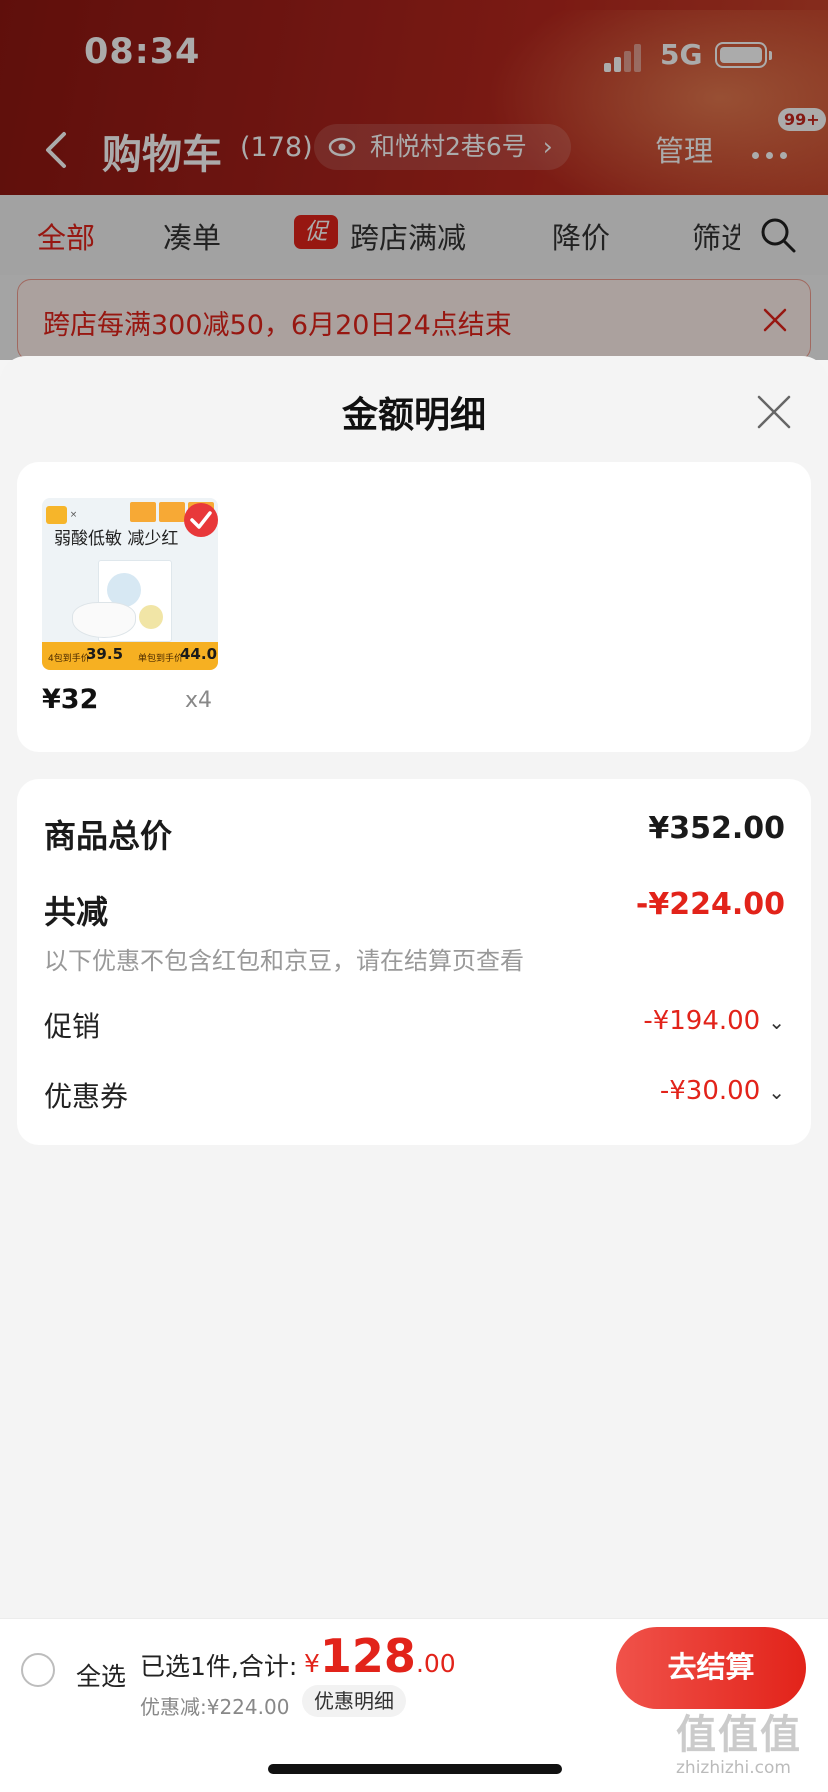 Image resolution: width=828 pixels, height=1792 pixels. Describe the element at coordinates (312, 1663) in the screenshot. I see `total-currency: ¥` at that location.